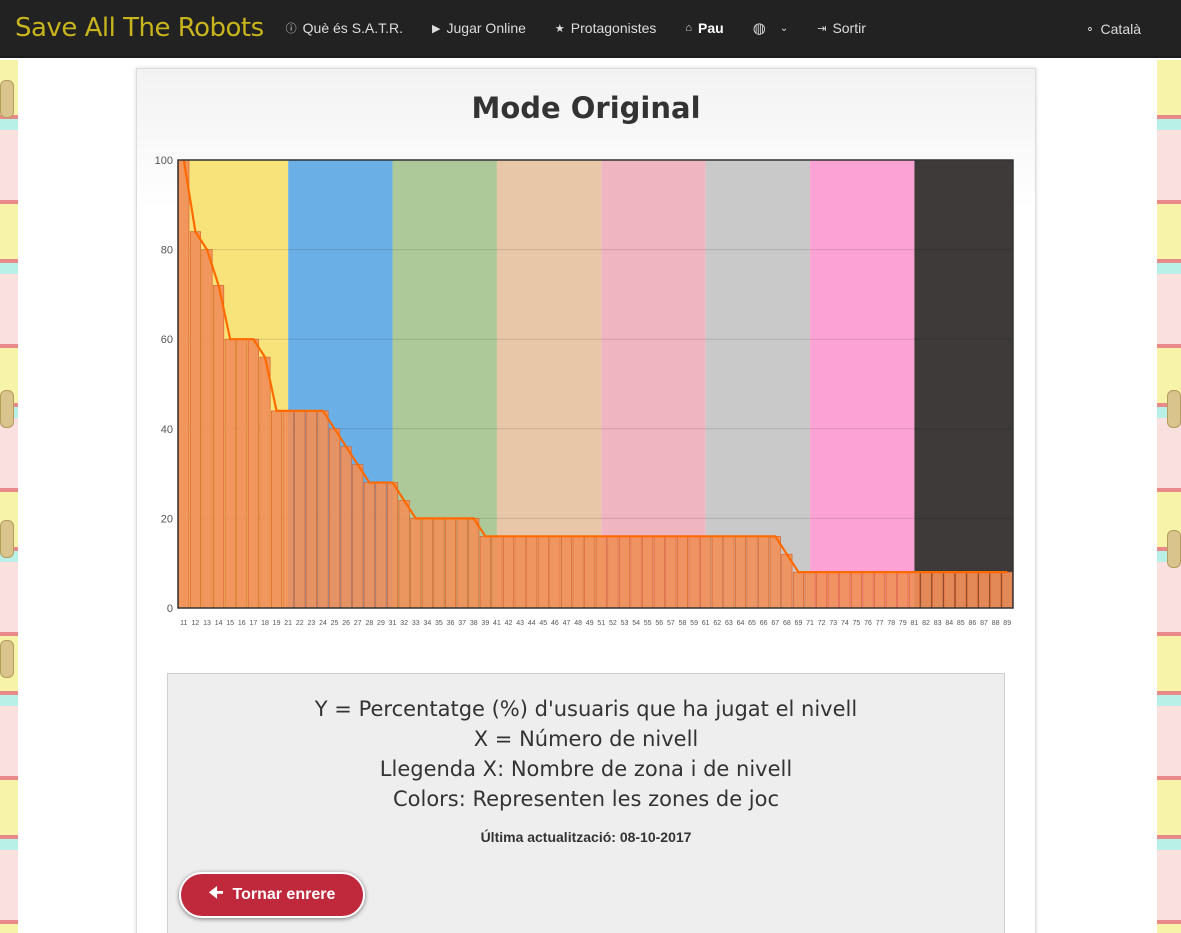  I want to click on x-tick-label: 24, so click(323, 623).